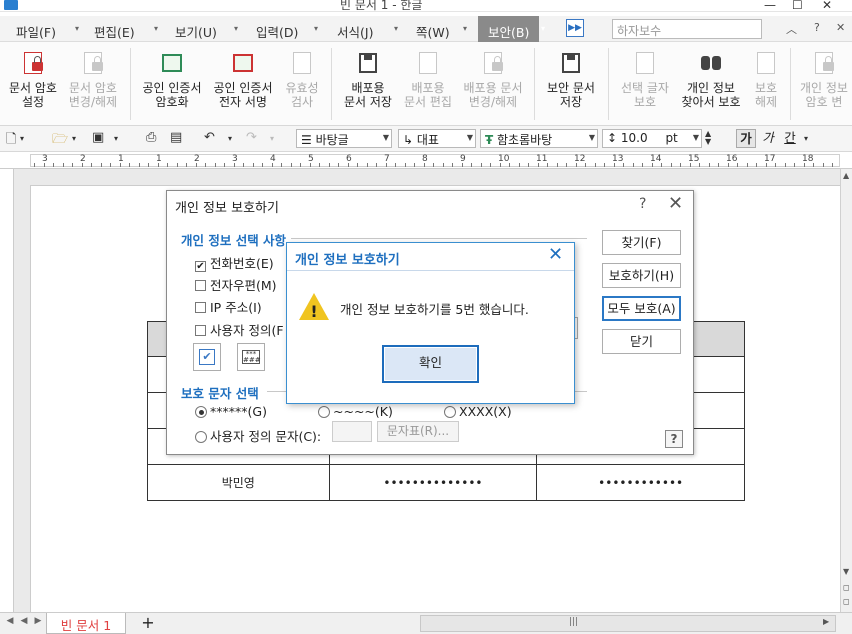 This screenshot has width=852, height=634. I want to click on prev-tab-icon: ◀, so click(24, 623).